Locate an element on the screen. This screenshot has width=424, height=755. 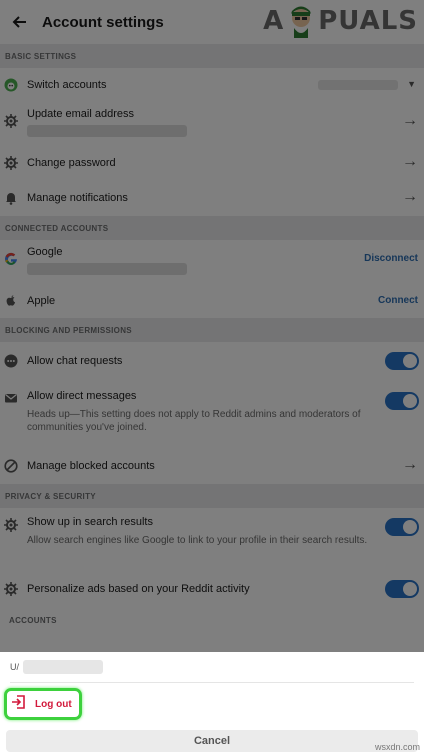
logout-icon is located at coordinates (19, 704).